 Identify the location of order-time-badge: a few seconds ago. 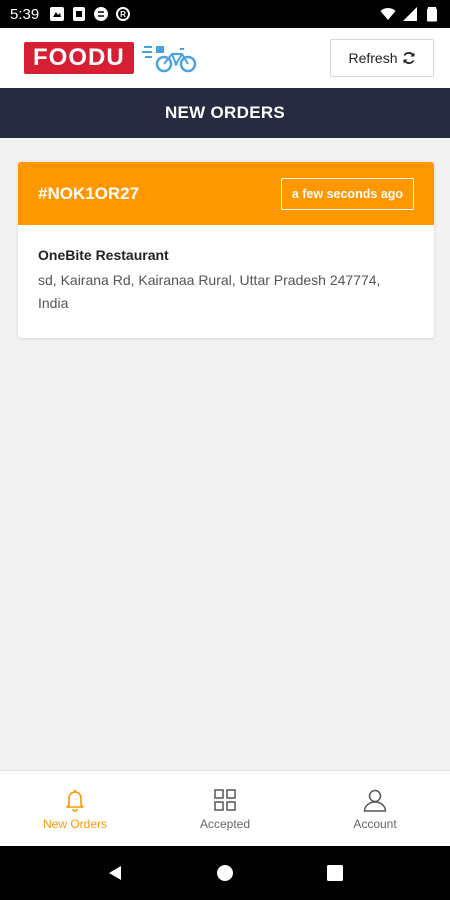
(347, 193).